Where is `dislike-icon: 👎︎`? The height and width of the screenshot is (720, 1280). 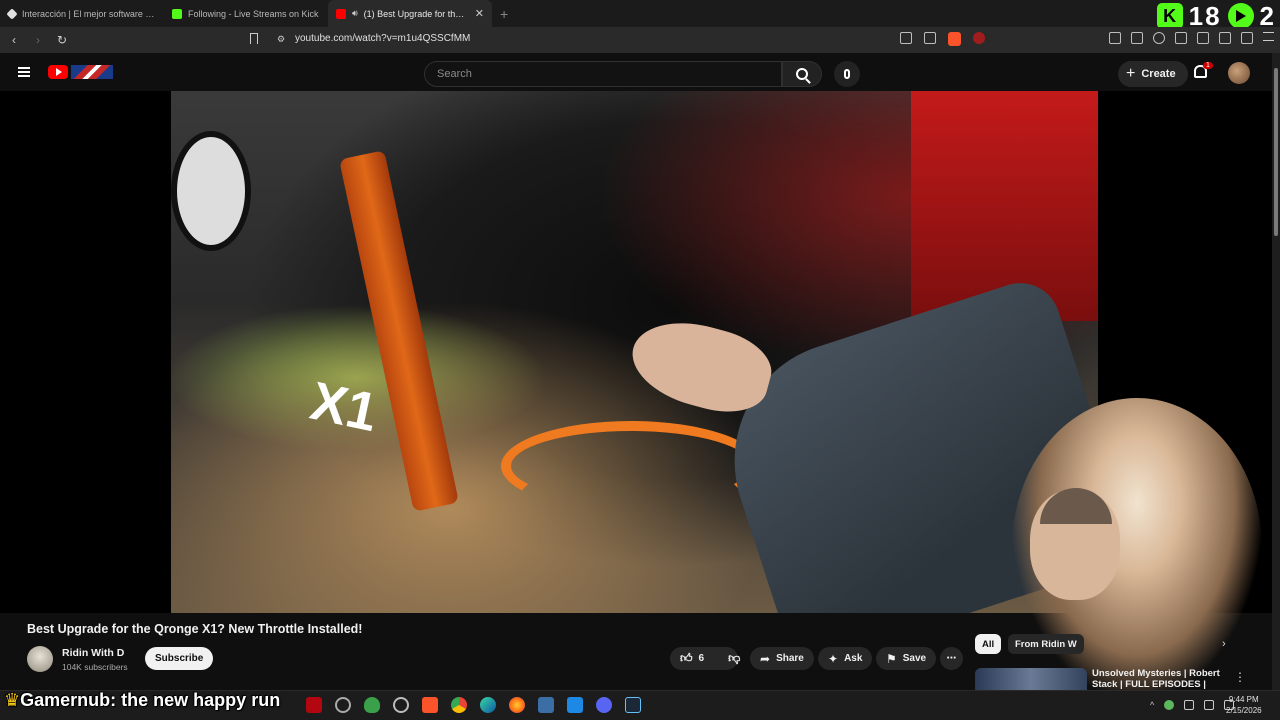 dislike-icon: 👎︎ is located at coordinates (734, 658).